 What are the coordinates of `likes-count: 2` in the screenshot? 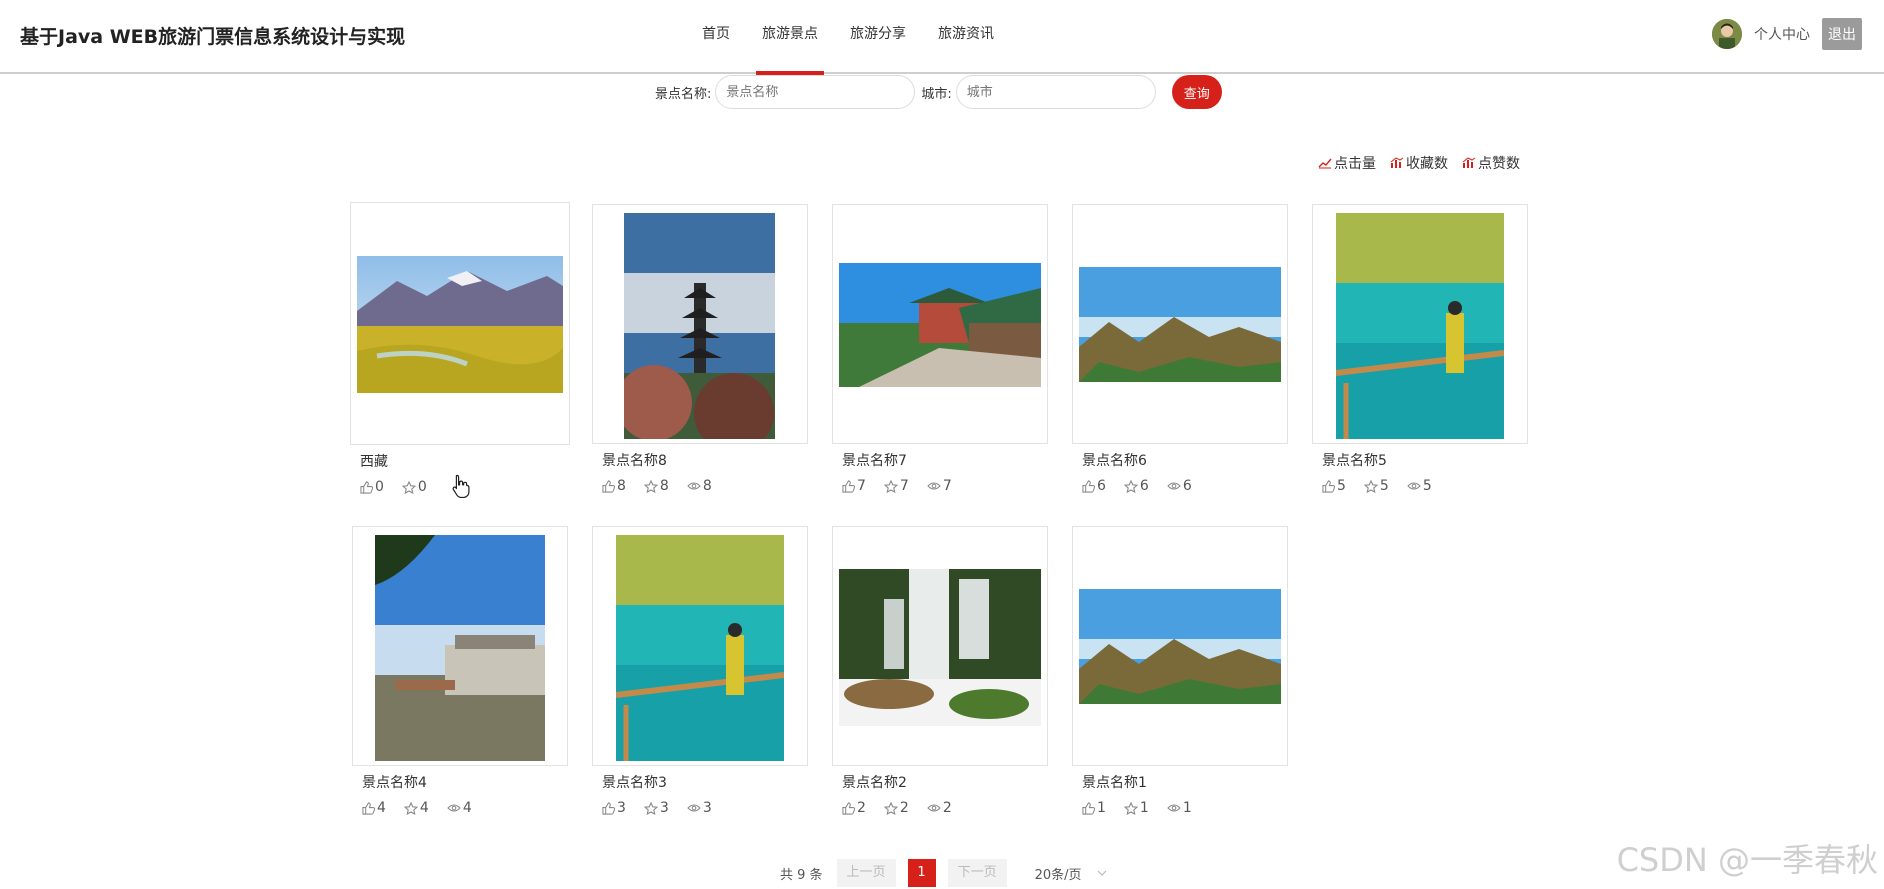 It's located at (861, 808).